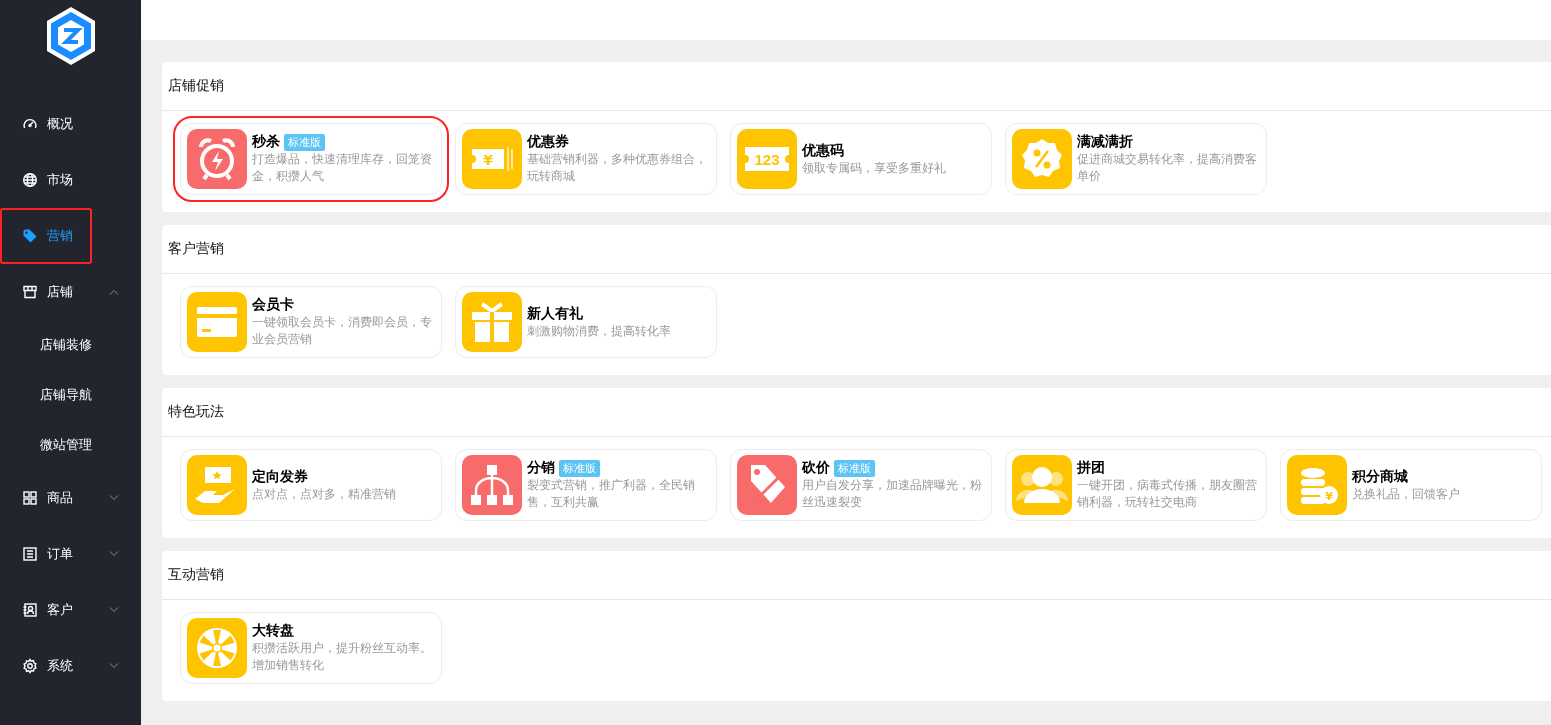 This screenshot has width=1551, height=725. I want to click on feature-card: 满减满折 促进商城交易转化率，提高消费客单价, so click(1136, 159).